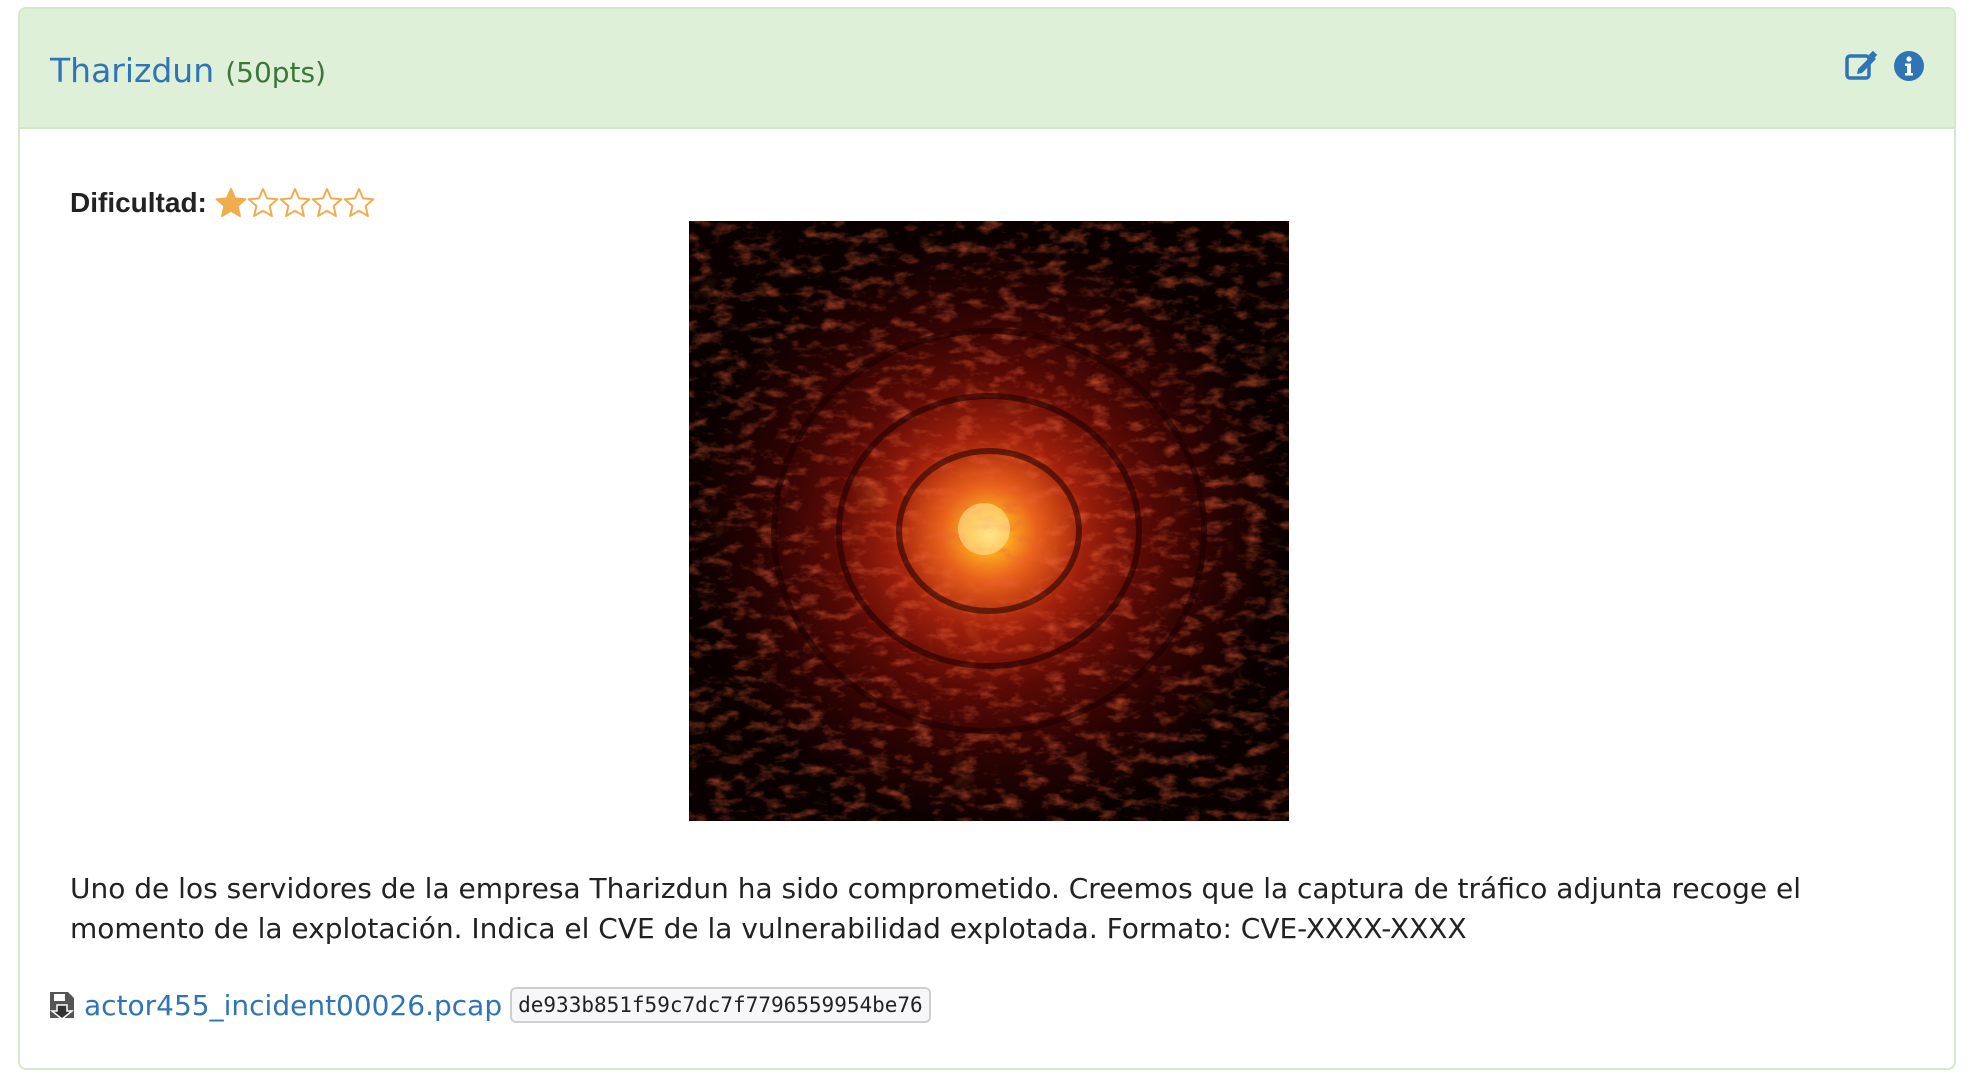  Describe the element at coordinates (293, 1005) in the screenshot. I see `attachment-link: actor455_incident00026.pcap` at that location.